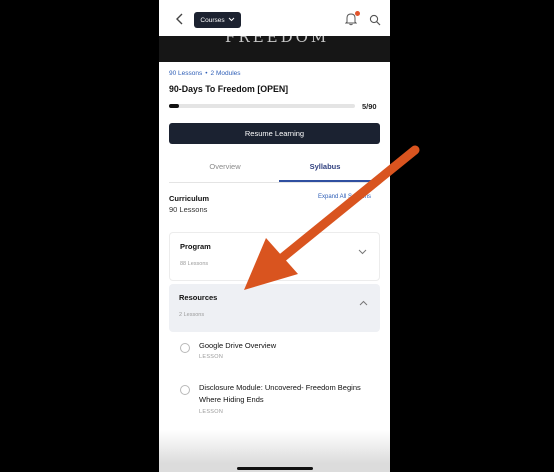 The image size is (554, 472). I want to click on course-tabs: Overview Syllabus, so click(274, 170).